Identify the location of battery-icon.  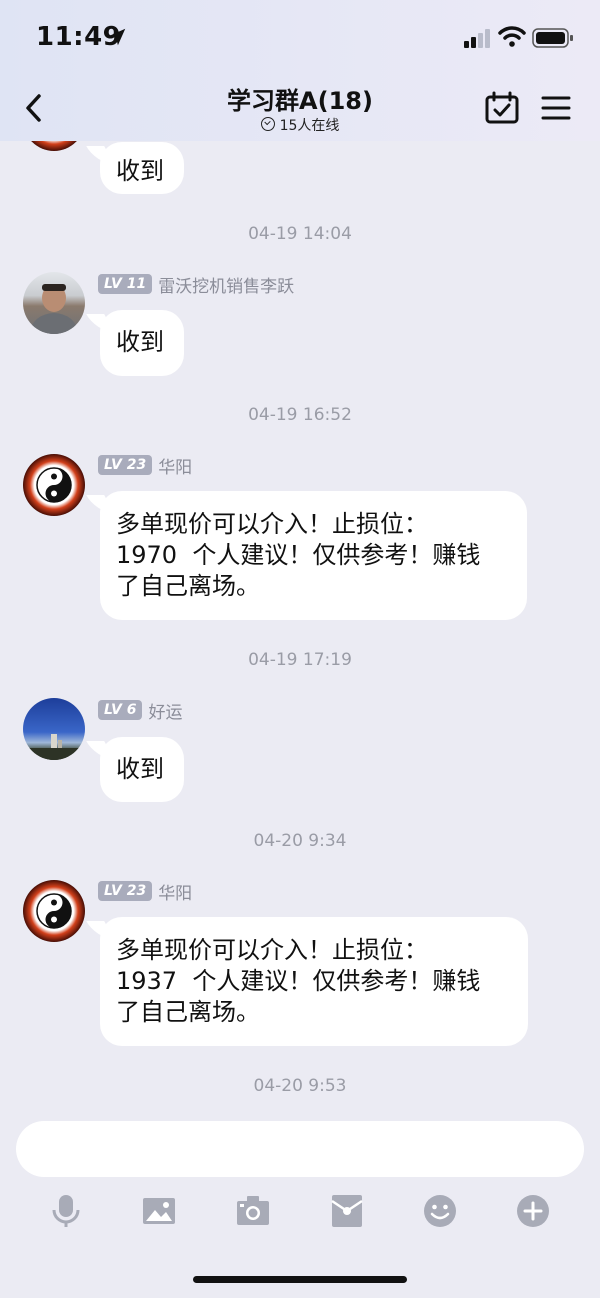
(552, 38).